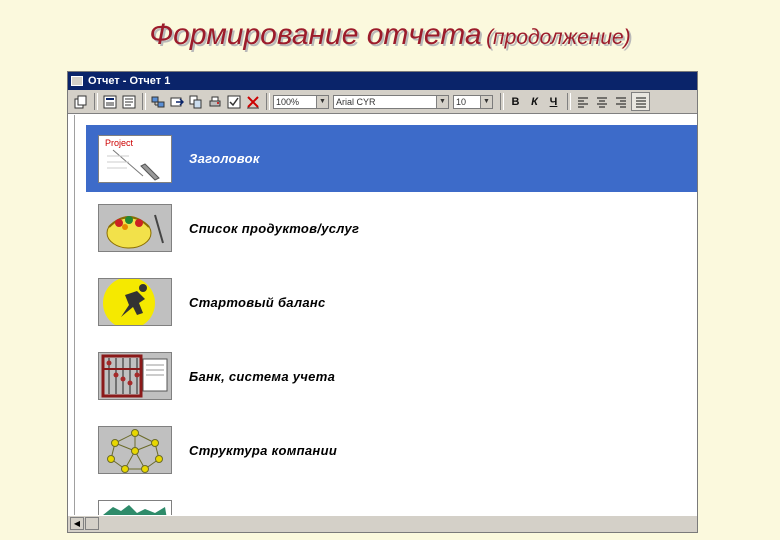 The image size is (780, 540). I want to click on align-justify-icon, so click(640, 101).